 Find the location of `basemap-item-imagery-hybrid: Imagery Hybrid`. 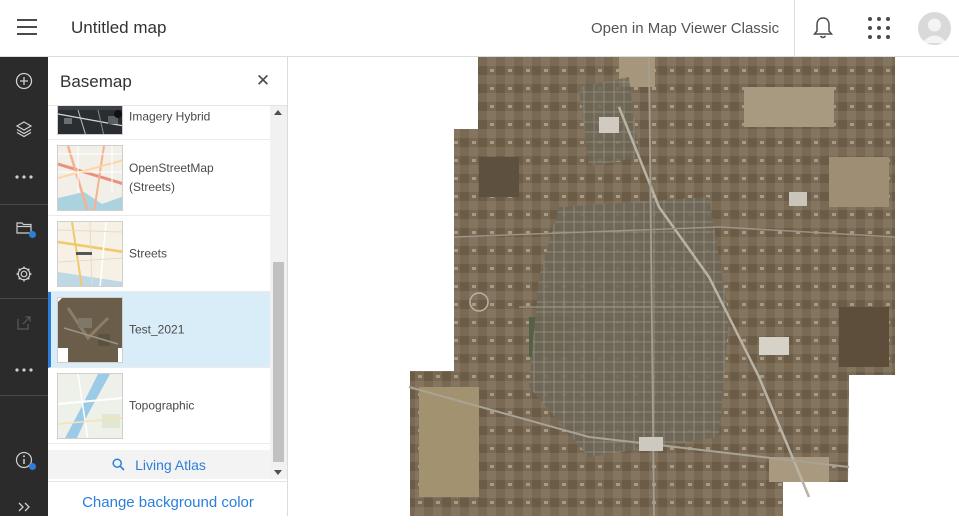

basemap-item-imagery-hybrid: Imagery Hybrid is located at coordinates (159, 123).